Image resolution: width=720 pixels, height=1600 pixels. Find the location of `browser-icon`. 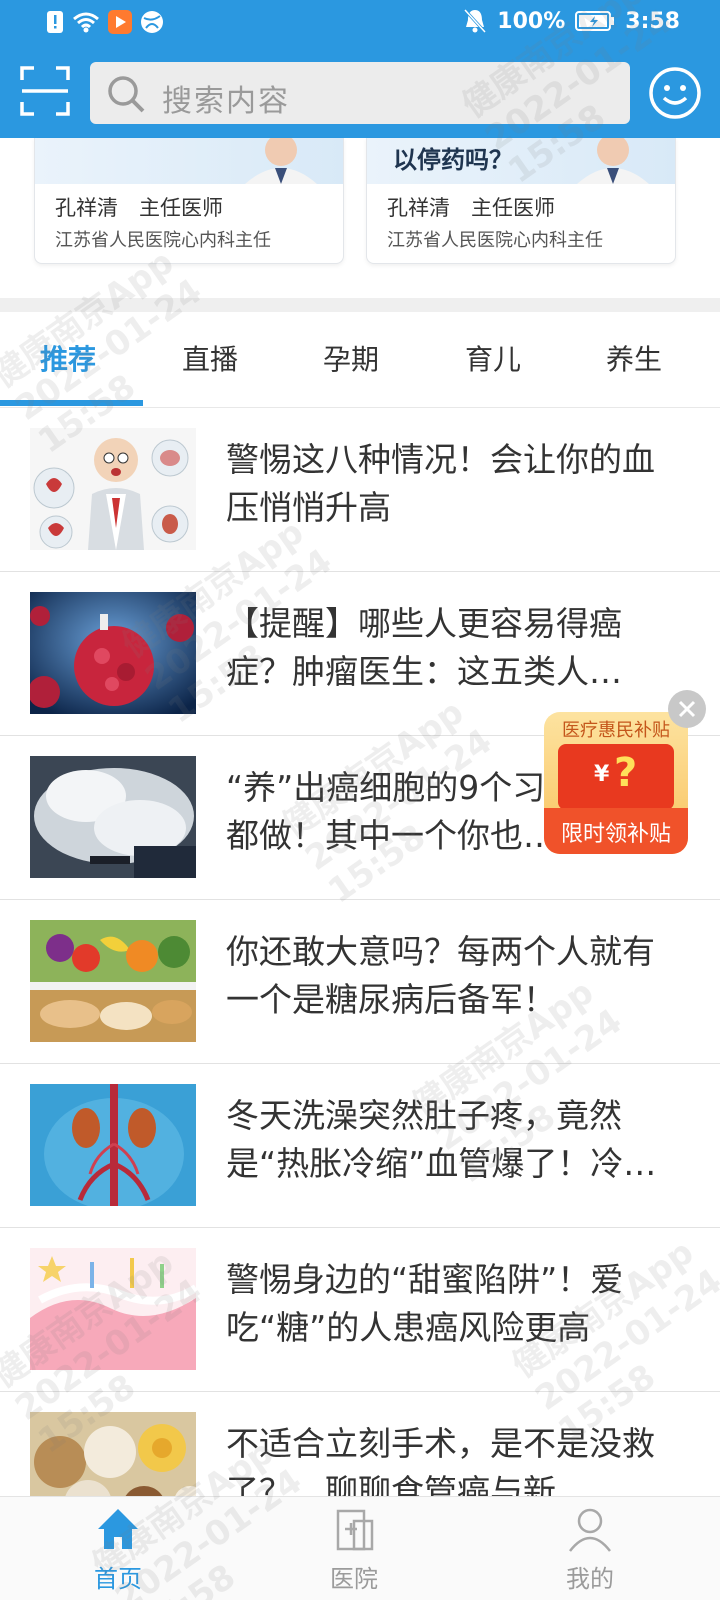

browser-icon is located at coordinates (152, 22).